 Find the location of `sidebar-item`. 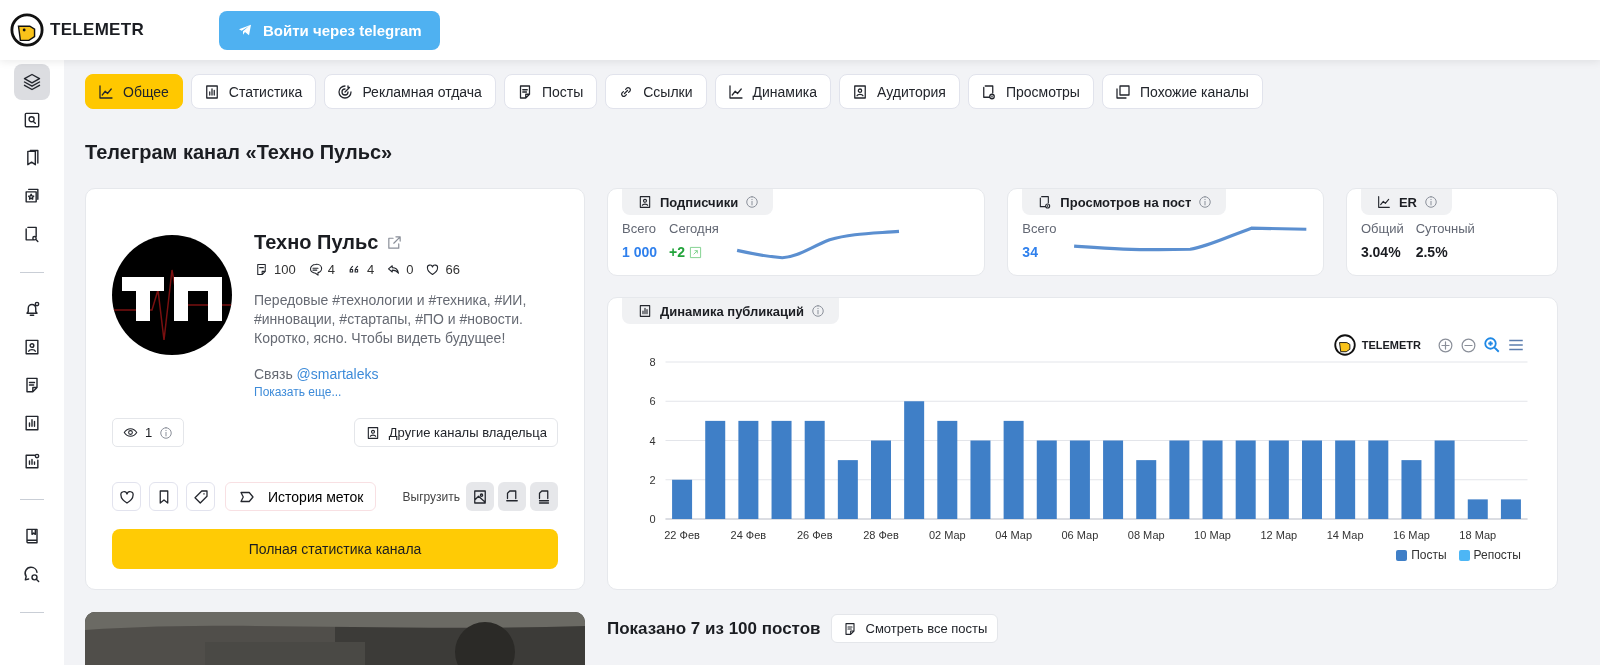

sidebar-item is located at coordinates (32, 82).